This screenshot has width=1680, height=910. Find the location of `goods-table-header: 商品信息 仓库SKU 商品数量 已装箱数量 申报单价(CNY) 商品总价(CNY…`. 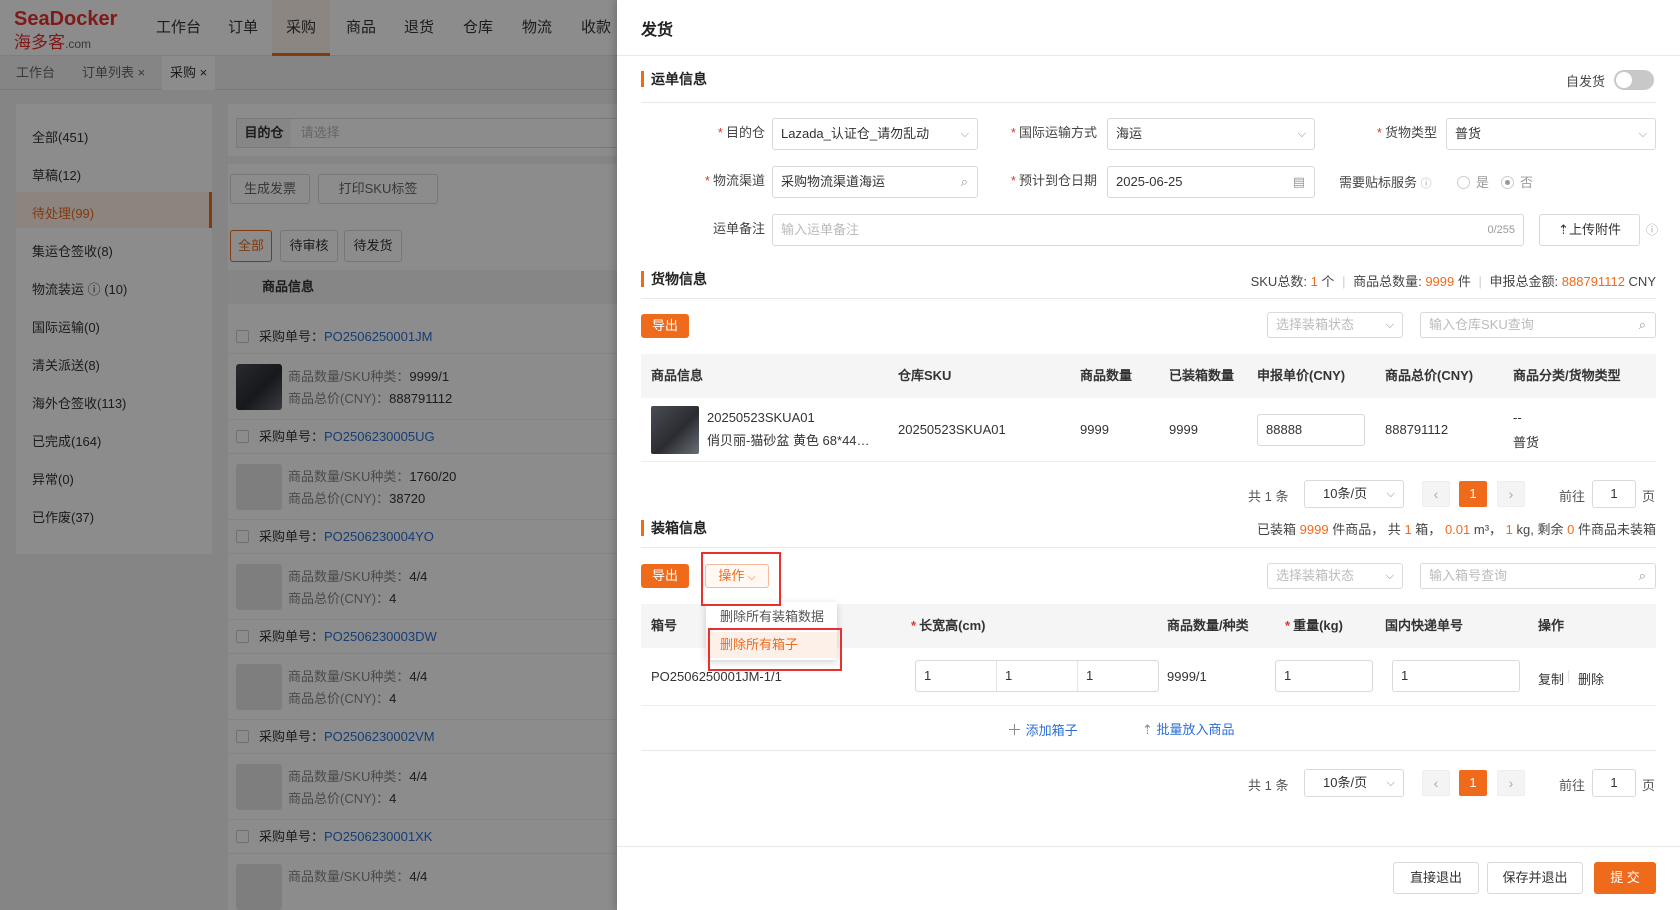

goods-table-header: 商品信息 仓库SKU 商品数量 已装箱数量 申报单价(CNY) 商品总价(CNY… is located at coordinates (1148, 376).